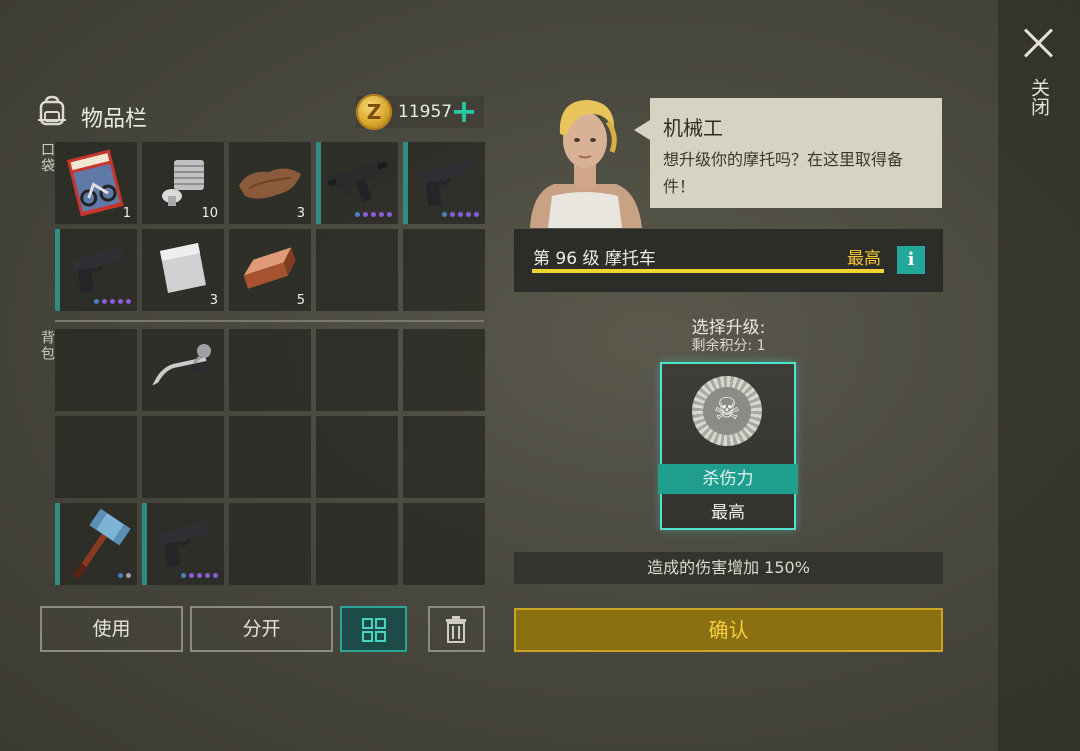 The image size is (1080, 751). I want to click on copper-ingot-icon, so click(269, 268).